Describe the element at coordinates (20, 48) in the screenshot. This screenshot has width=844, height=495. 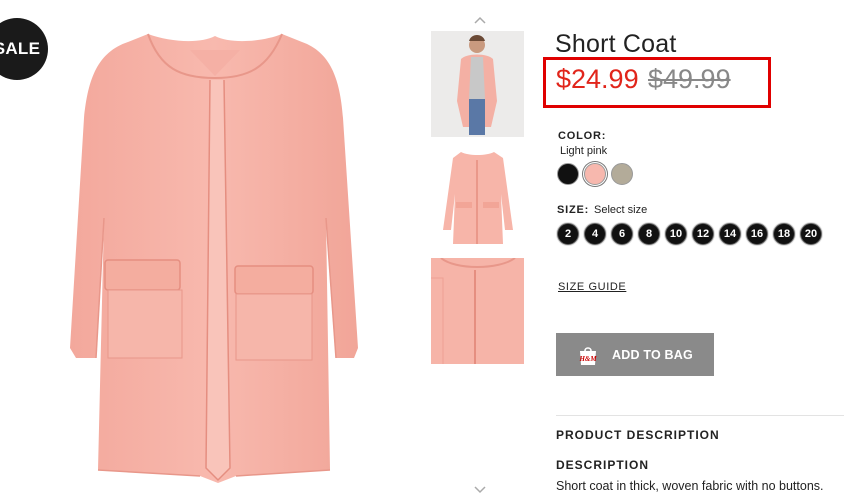
I see `sale-badge-label: SALE` at that location.